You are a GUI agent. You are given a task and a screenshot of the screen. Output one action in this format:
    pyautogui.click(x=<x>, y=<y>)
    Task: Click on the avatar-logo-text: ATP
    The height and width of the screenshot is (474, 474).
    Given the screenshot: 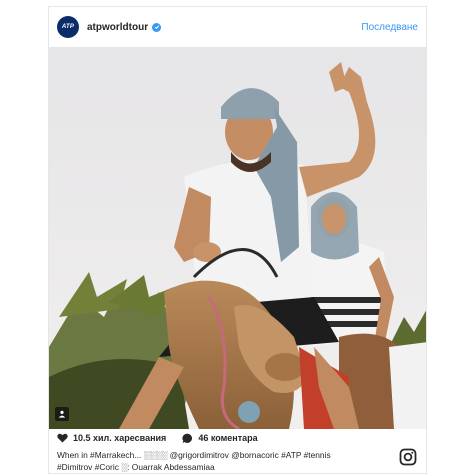 What is the action you would take?
    pyautogui.click(x=68, y=27)
    